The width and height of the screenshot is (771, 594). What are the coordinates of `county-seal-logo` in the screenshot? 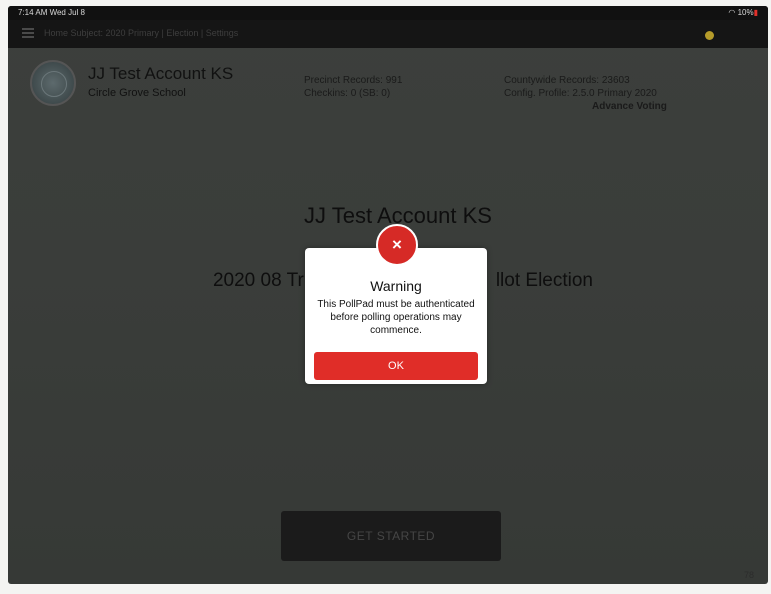 It's located at (53, 83).